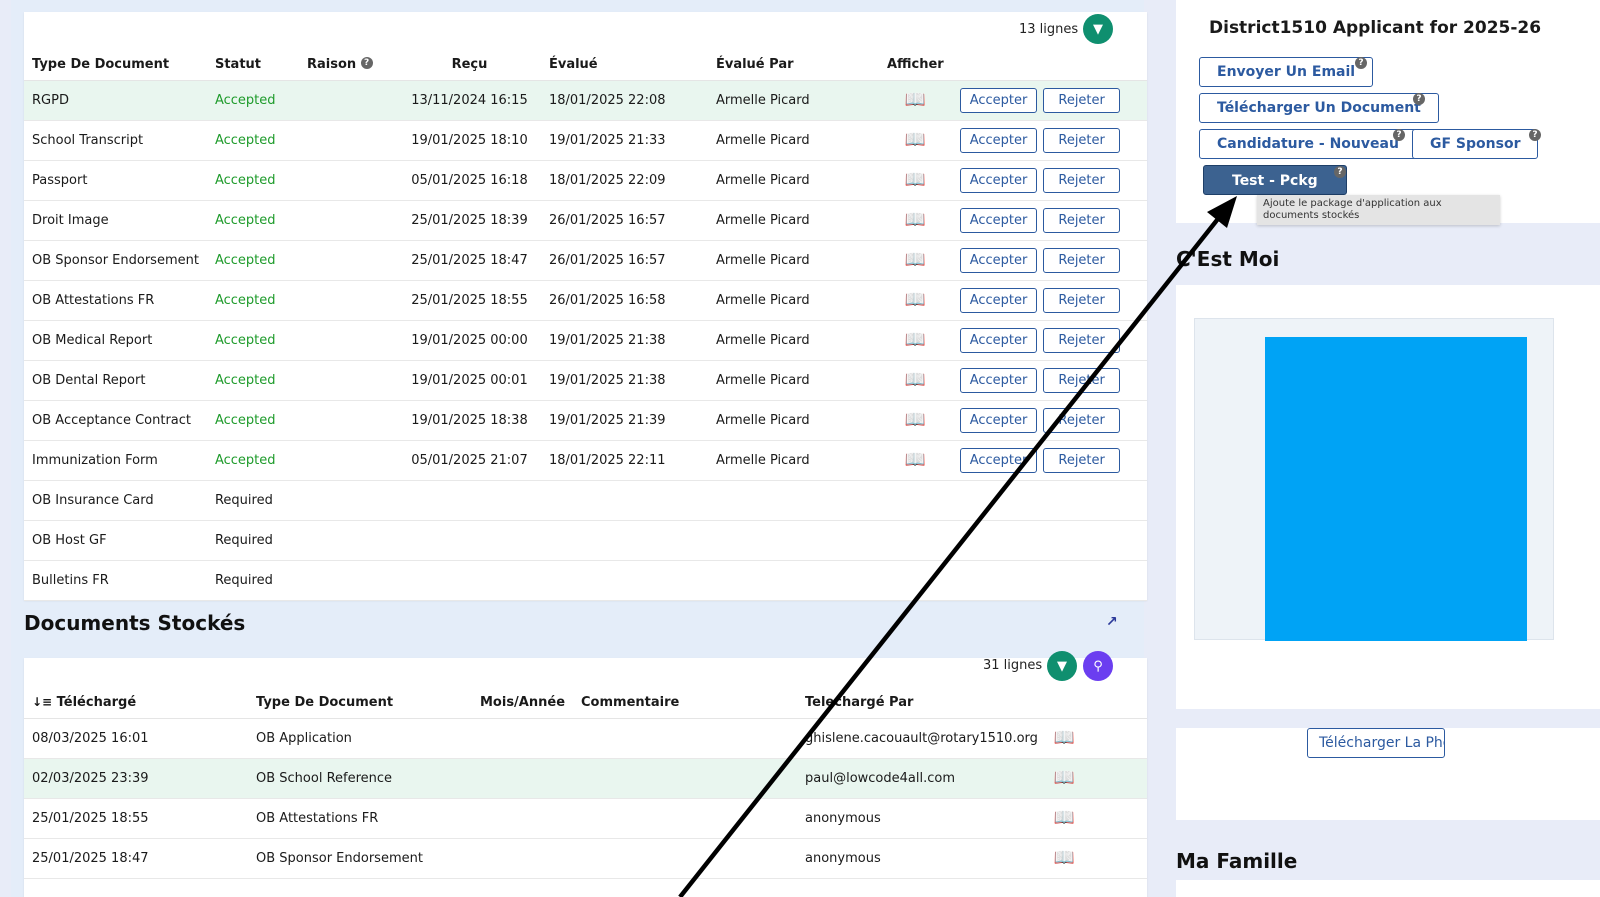  I want to click on arrow-head, so click(1222, 212).